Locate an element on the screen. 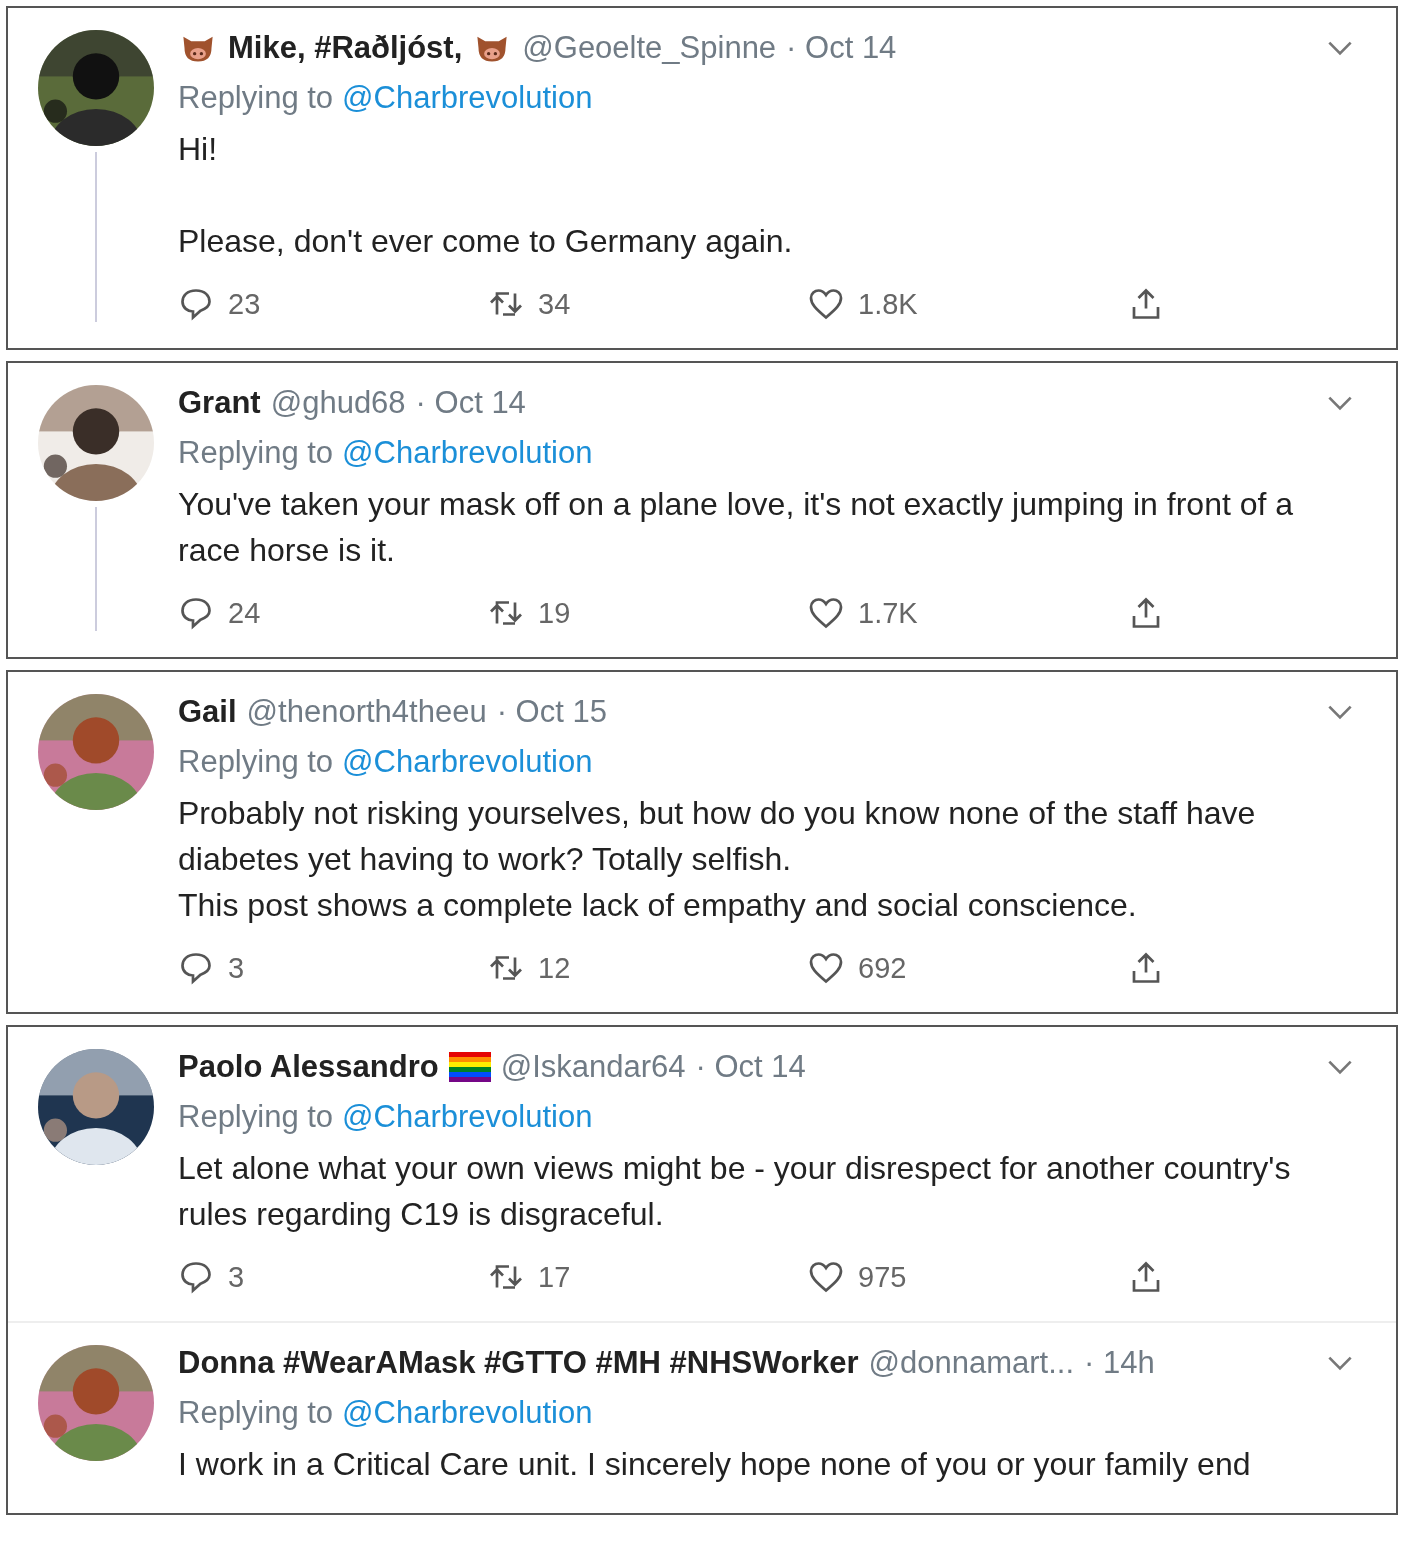  user-name: Donna #WearAMask #GTTO #MH #NHSWorker is located at coordinates (518, 1363).